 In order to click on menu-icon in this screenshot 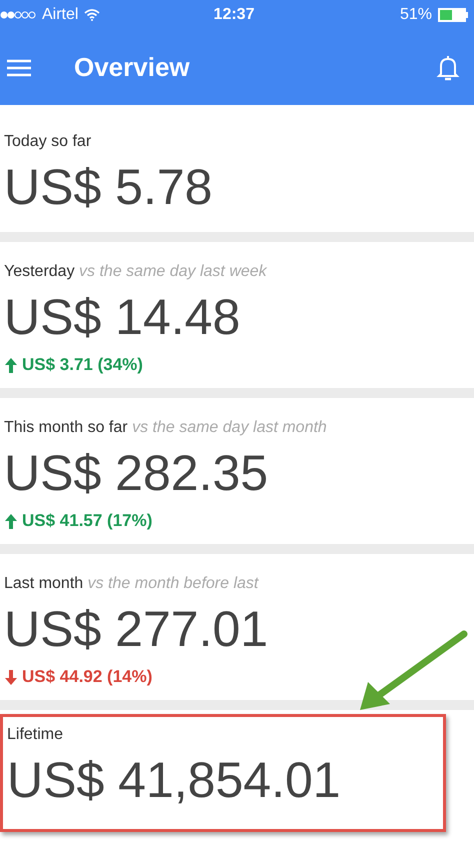, I will do `click(19, 68)`.